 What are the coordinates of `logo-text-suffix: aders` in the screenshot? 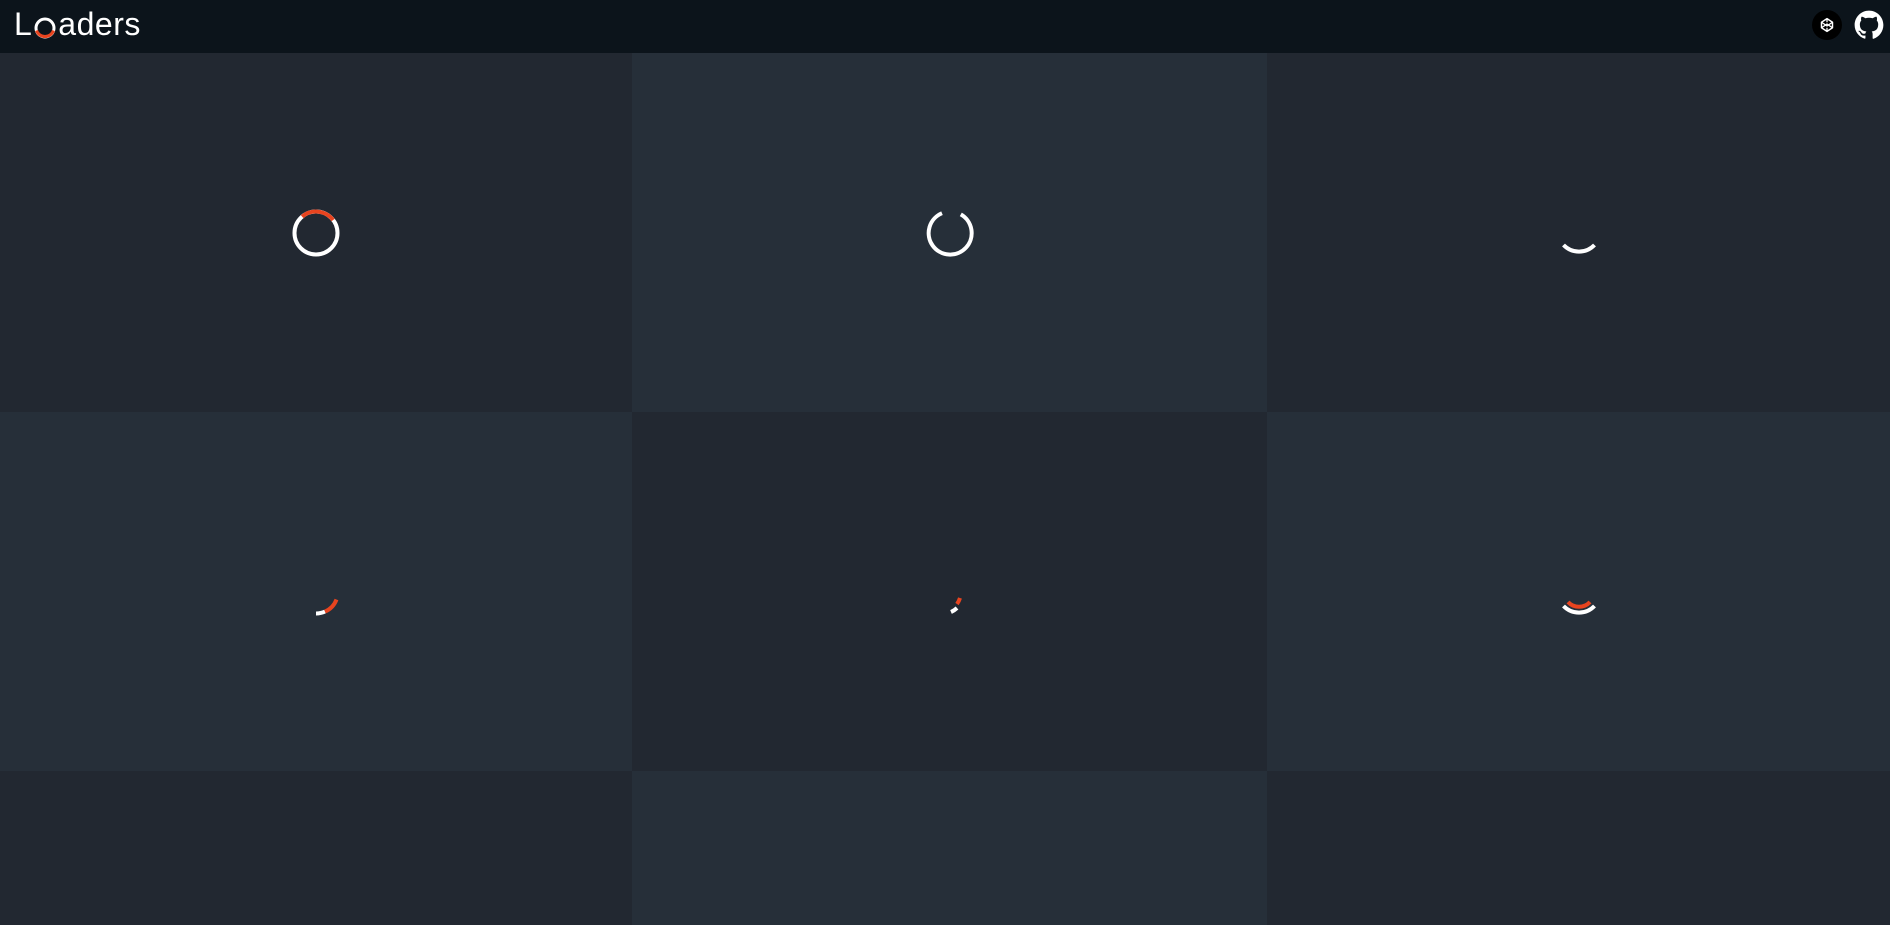 It's located at (99, 24).